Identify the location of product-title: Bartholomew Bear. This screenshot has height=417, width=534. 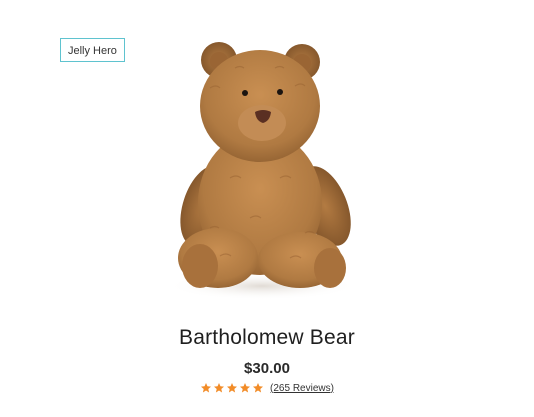
(267, 338).